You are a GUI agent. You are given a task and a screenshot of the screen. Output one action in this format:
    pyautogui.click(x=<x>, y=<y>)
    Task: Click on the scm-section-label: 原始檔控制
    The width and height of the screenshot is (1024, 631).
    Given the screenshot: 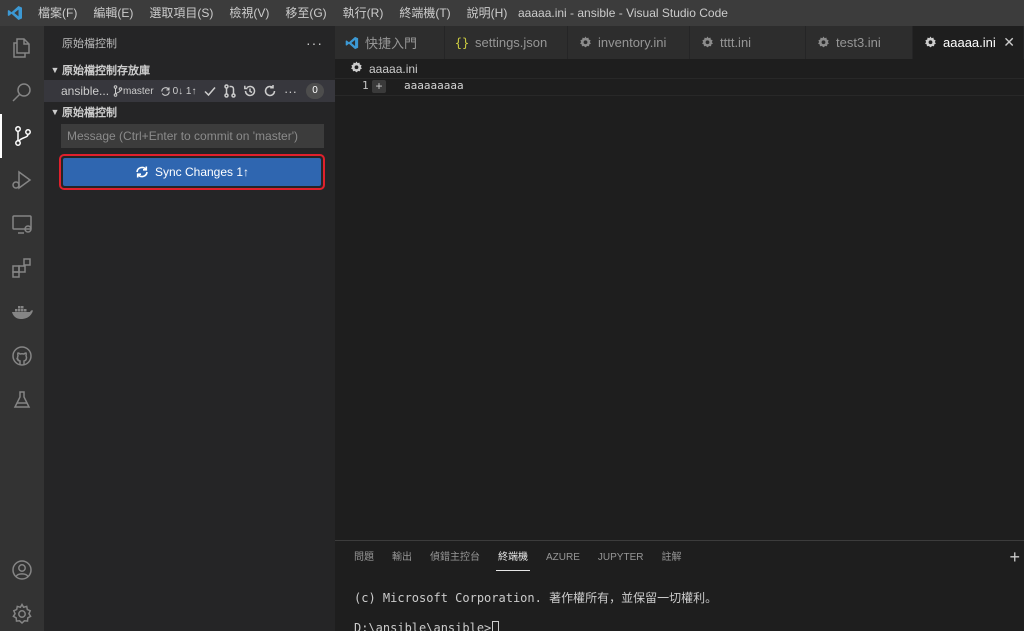 What is the action you would take?
    pyautogui.click(x=89, y=113)
    